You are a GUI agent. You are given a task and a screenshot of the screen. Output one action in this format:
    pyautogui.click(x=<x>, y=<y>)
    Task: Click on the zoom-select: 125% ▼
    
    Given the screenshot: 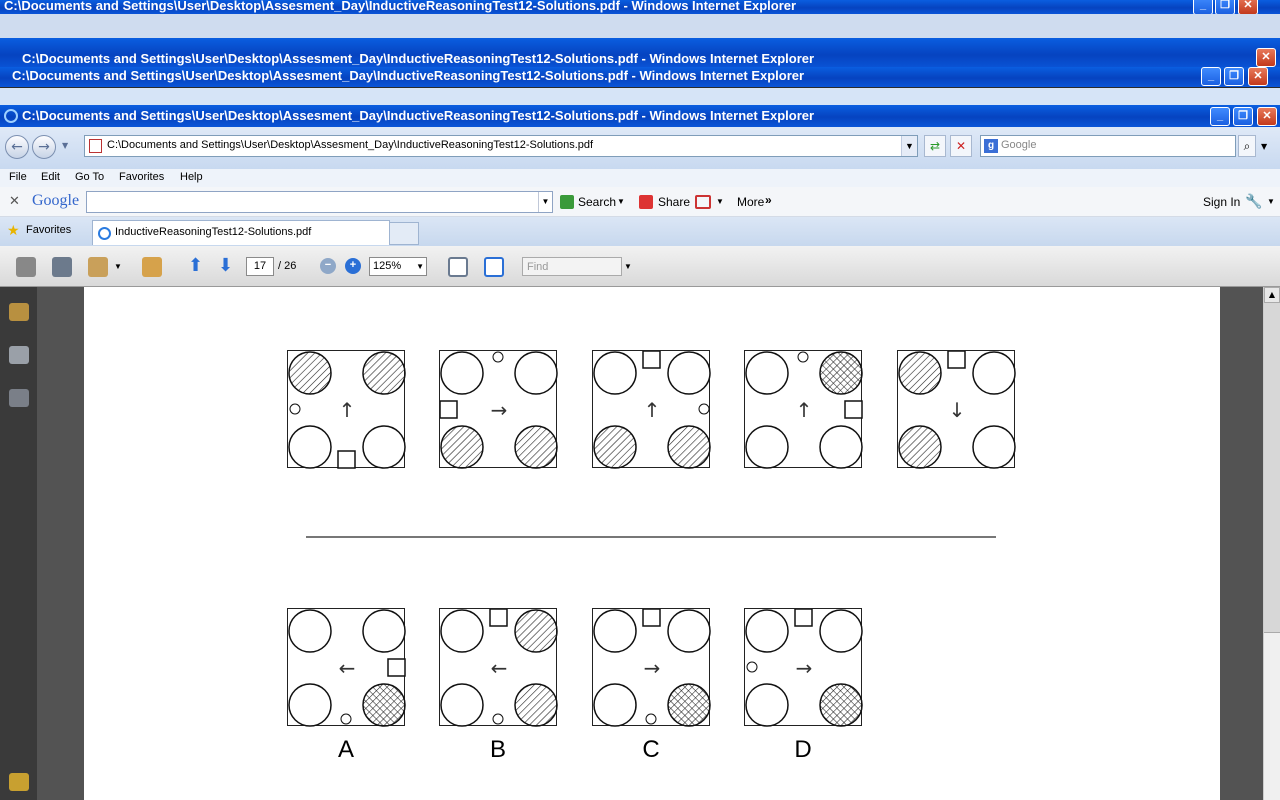 What is the action you would take?
    pyautogui.click(x=398, y=266)
    